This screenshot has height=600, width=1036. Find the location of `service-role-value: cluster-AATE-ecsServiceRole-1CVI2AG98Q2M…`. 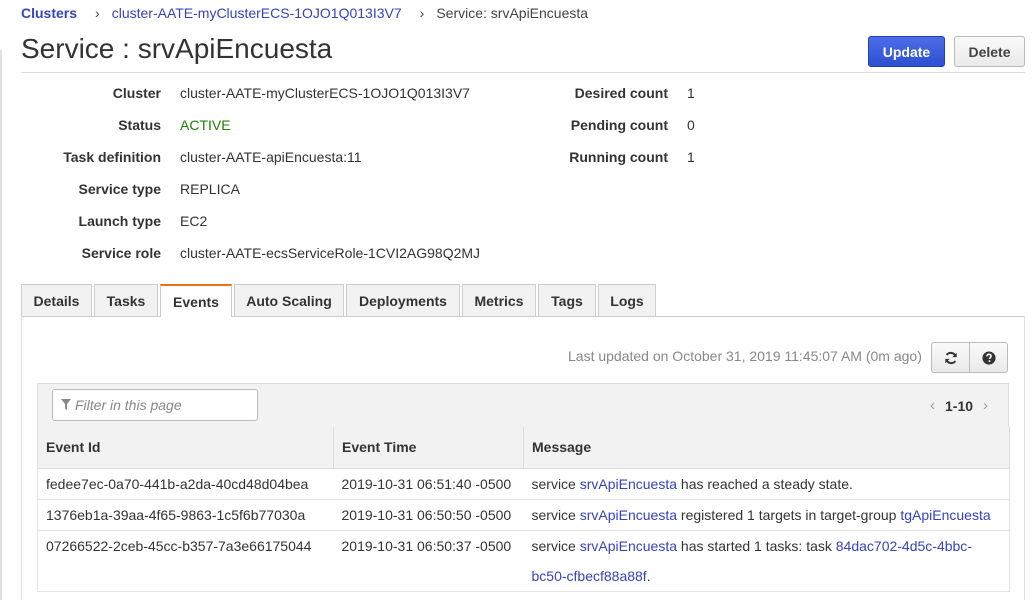

service-role-value: cluster-AATE-ecsServiceRole-1CVI2AG98Q2M… is located at coordinates (330, 253).